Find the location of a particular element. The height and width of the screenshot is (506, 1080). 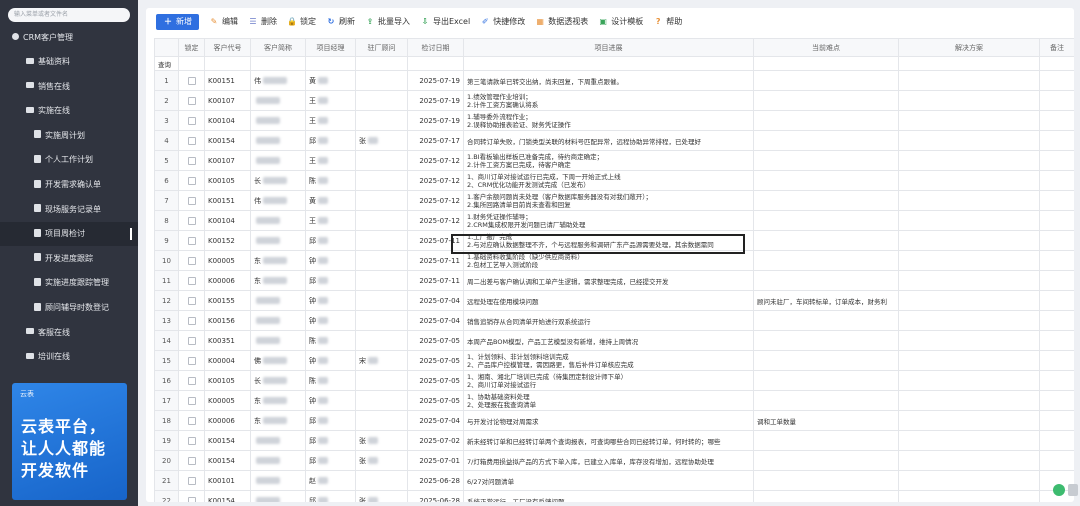

chat-icon is located at coordinates (1059, 490).